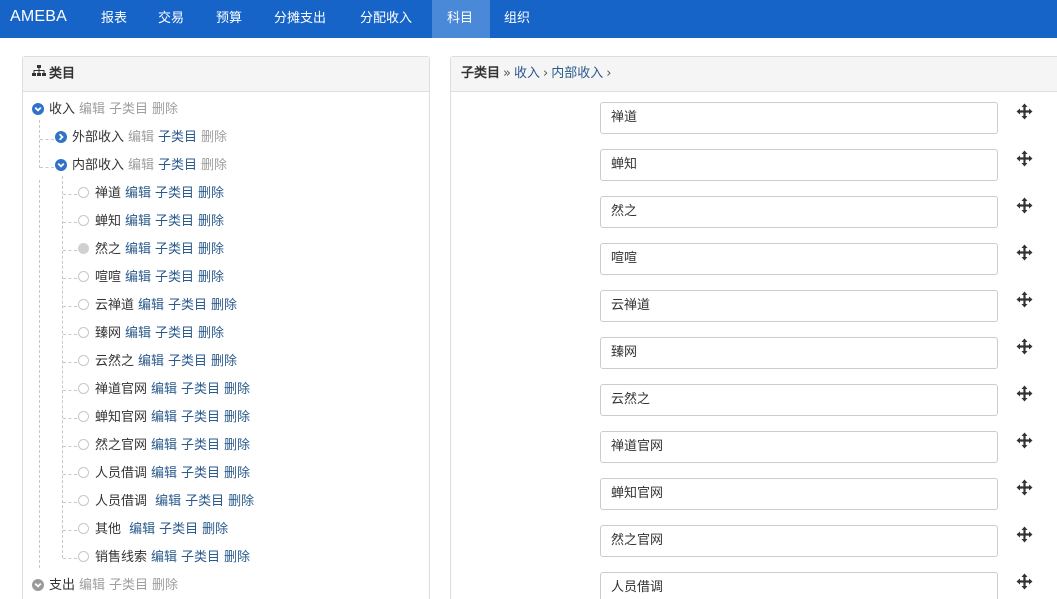 This screenshot has height=599, width=1057. I want to click on subcategory-name-input: 禅道, so click(799, 118).